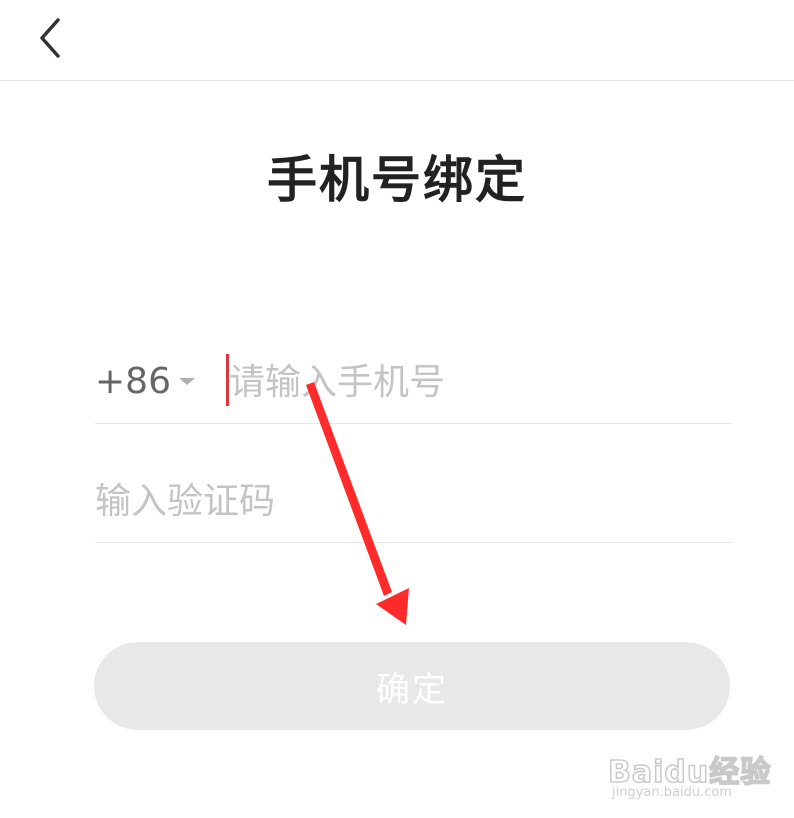 This screenshot has width=794, height=818. What do you see at coordinates (227, 380) in the screenshot?
I see `text-cursor` at bounding box center [227, 380].